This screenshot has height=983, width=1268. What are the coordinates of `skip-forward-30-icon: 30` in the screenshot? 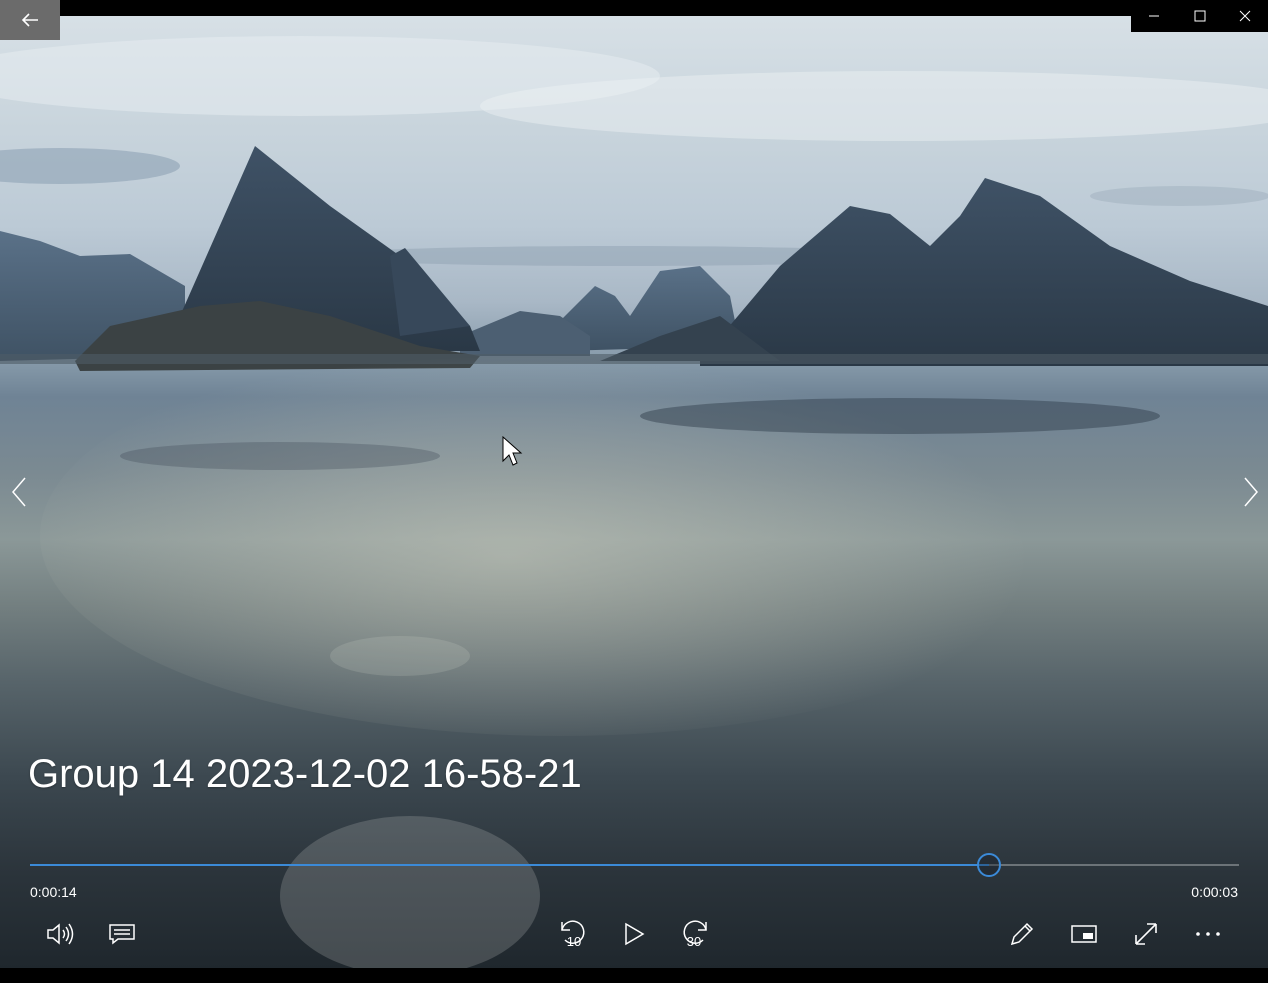 It's located at (695, 934).